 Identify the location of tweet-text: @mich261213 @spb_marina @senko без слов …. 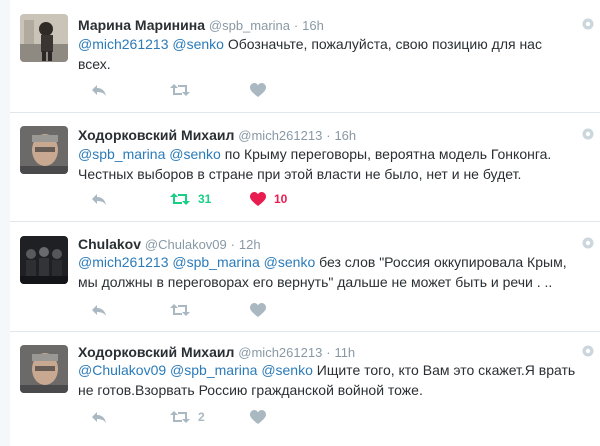
(328, 272).